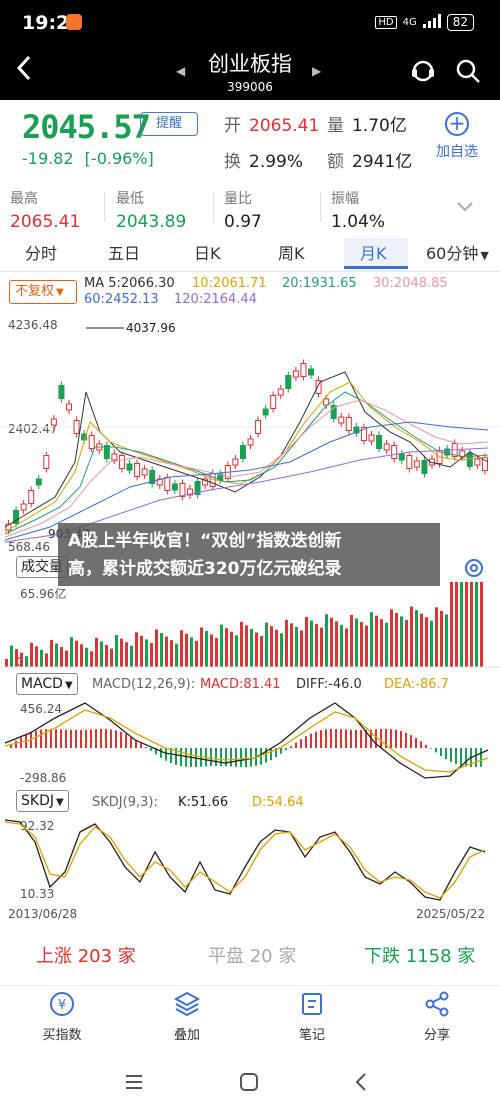 The width and height of the screenshot is (500, 1111). I want to click on remind-button: 提醒, so click(169, 124).